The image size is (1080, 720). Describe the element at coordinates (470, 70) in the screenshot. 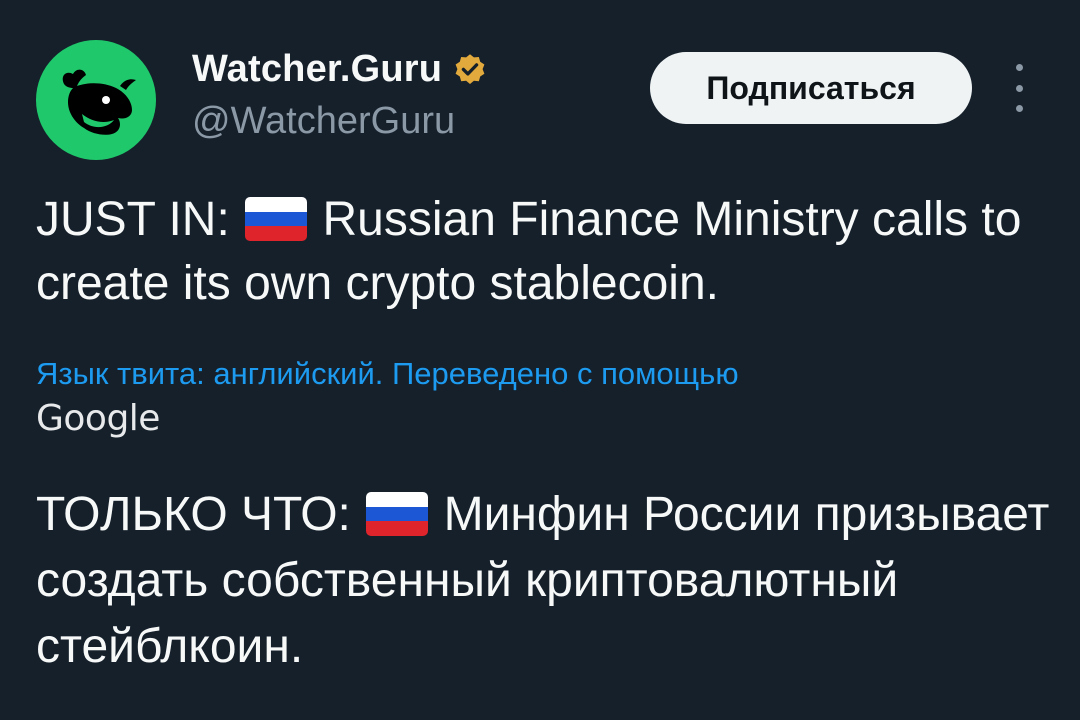

I see `verified-badge-icon` at that location.